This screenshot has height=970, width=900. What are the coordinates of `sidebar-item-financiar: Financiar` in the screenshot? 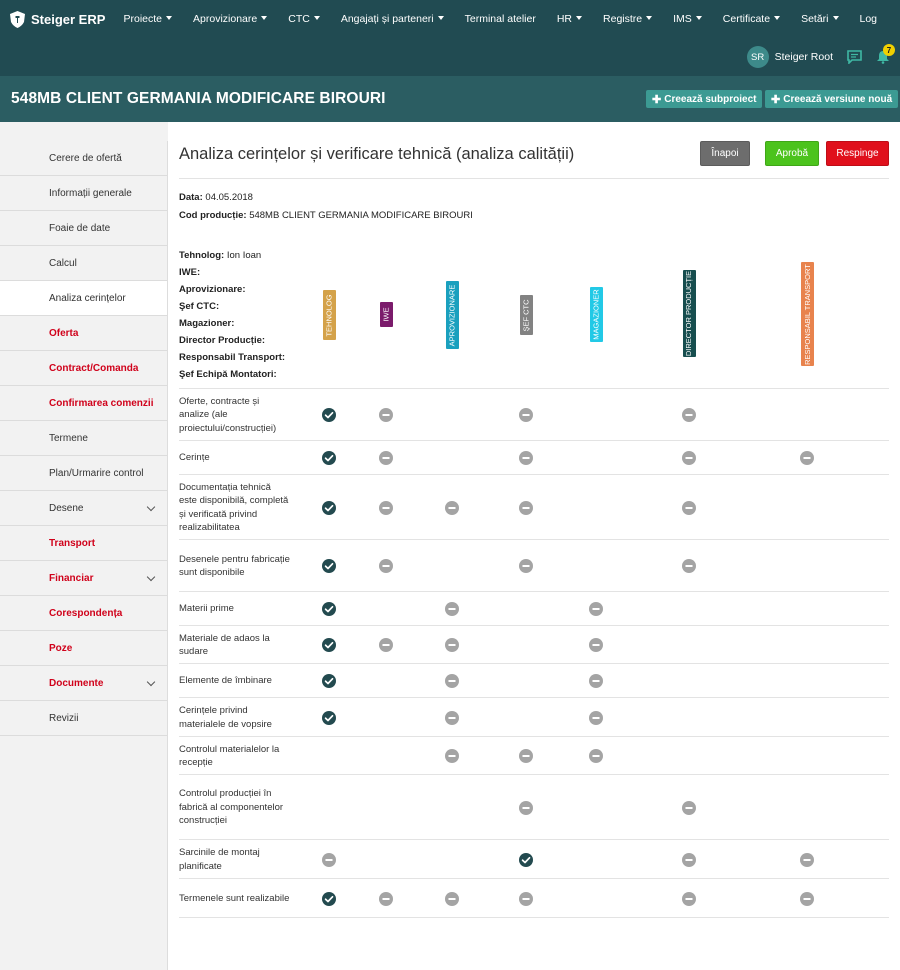 It's located at (83, 578).